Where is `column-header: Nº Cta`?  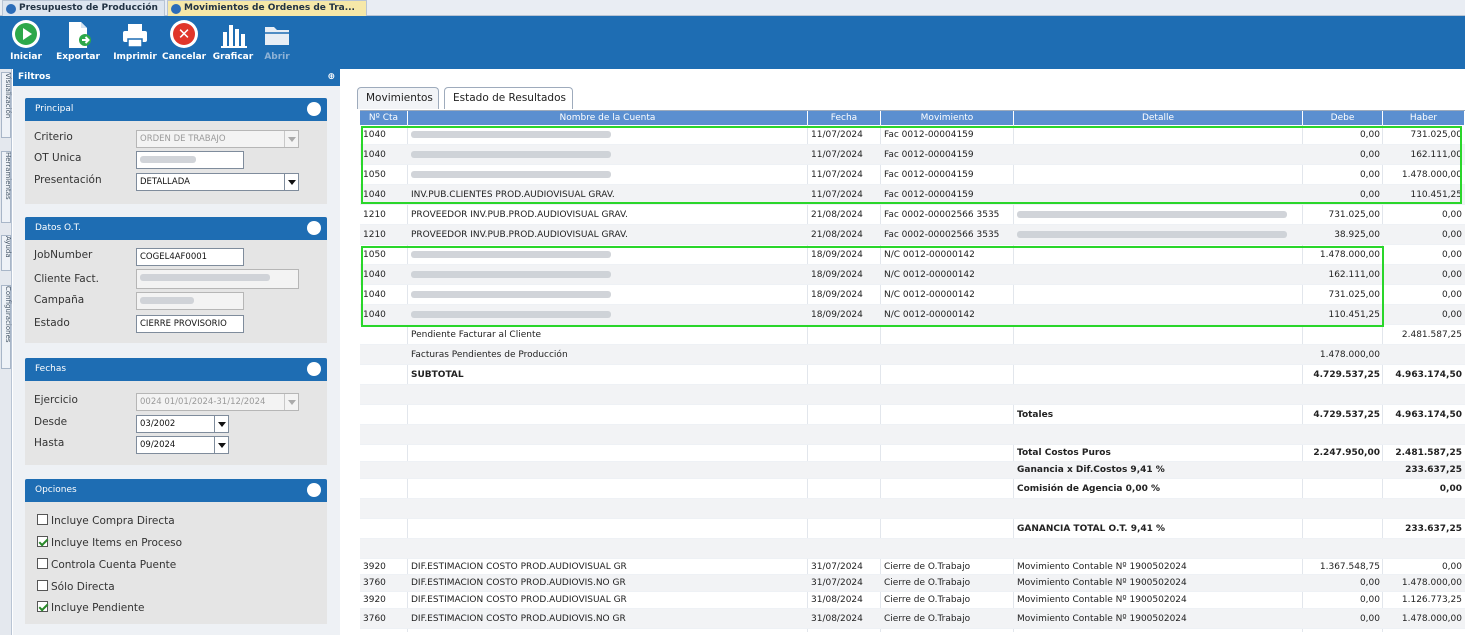 column-header: Nº Cta is located at coordinates (384, 118).